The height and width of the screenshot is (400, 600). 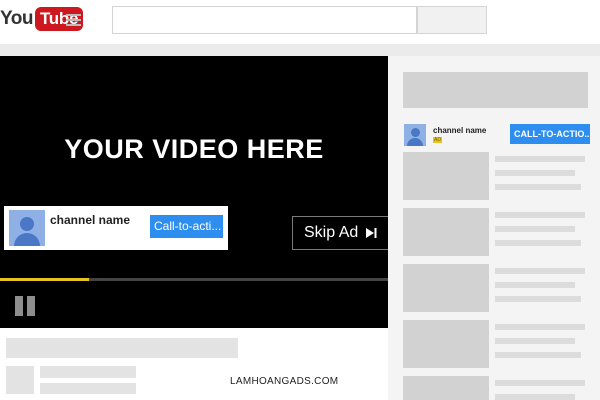 I want to click on ad-channel-name: channel name, so click(x=90, y=220).